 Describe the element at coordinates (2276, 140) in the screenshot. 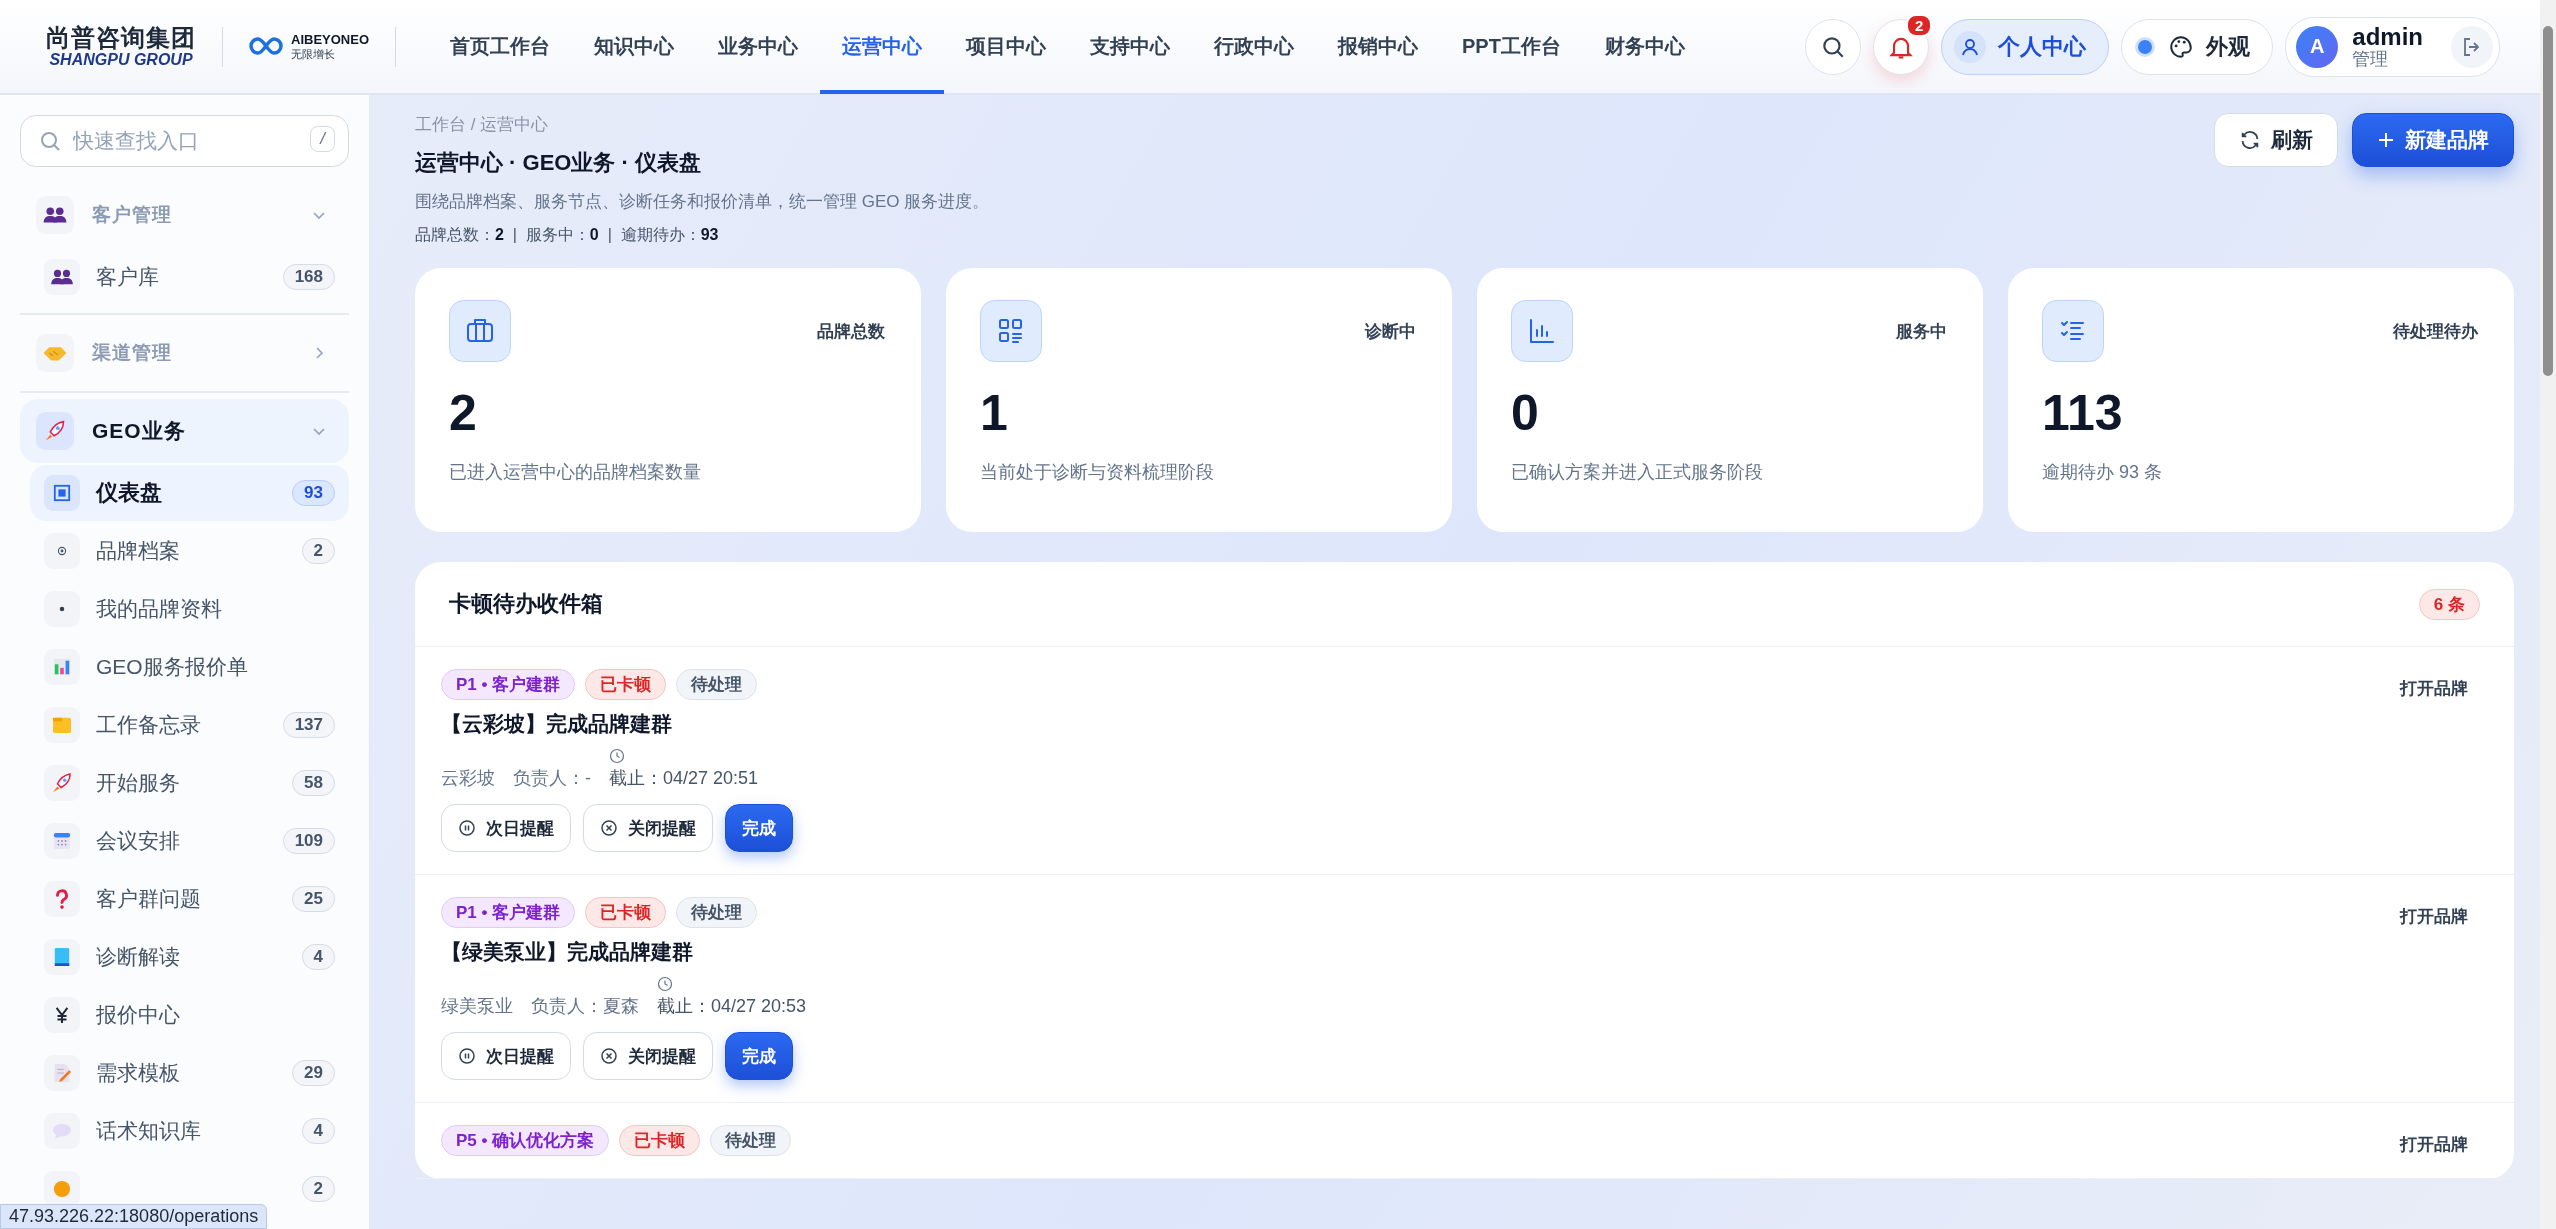

I see `refresh-button: 刷新` at that location.